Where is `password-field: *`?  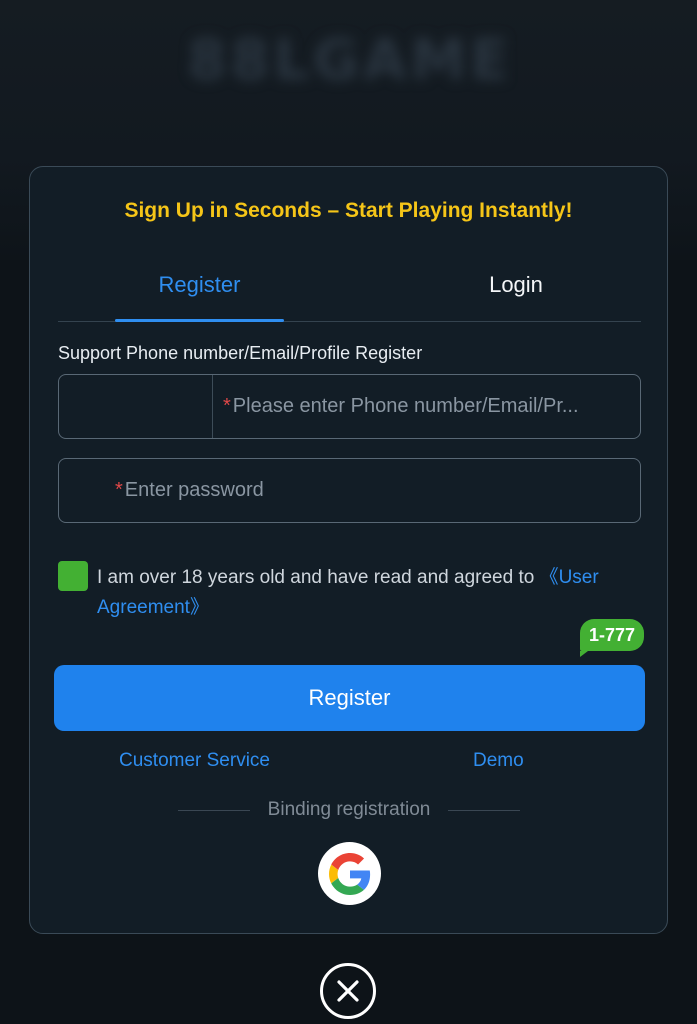 password-field: * is located at coordinates (349, 490).